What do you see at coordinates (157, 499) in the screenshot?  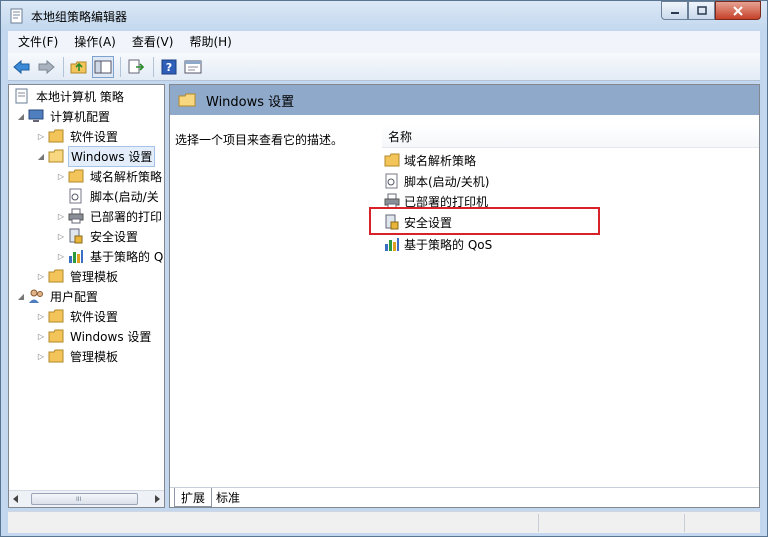 I see `scroll-right-icon` at bounding box center [157, 499].